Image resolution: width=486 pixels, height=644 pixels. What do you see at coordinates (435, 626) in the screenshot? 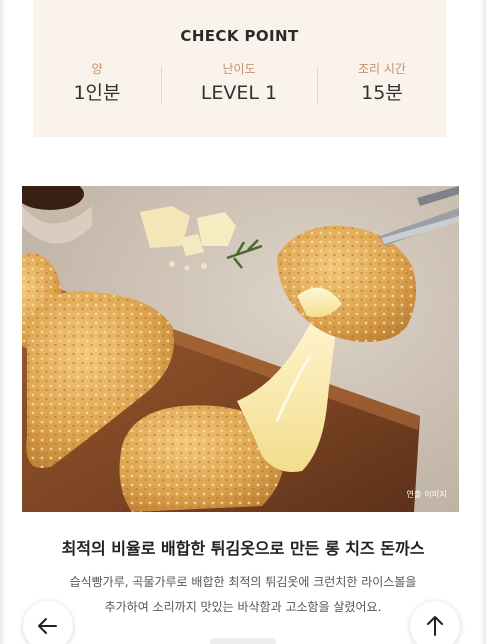
I see `arrow-up-icon` at bounding box center [435, 626].